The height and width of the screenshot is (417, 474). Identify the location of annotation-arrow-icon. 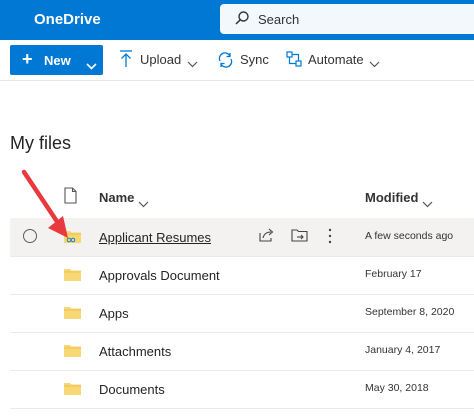
(44, 203).